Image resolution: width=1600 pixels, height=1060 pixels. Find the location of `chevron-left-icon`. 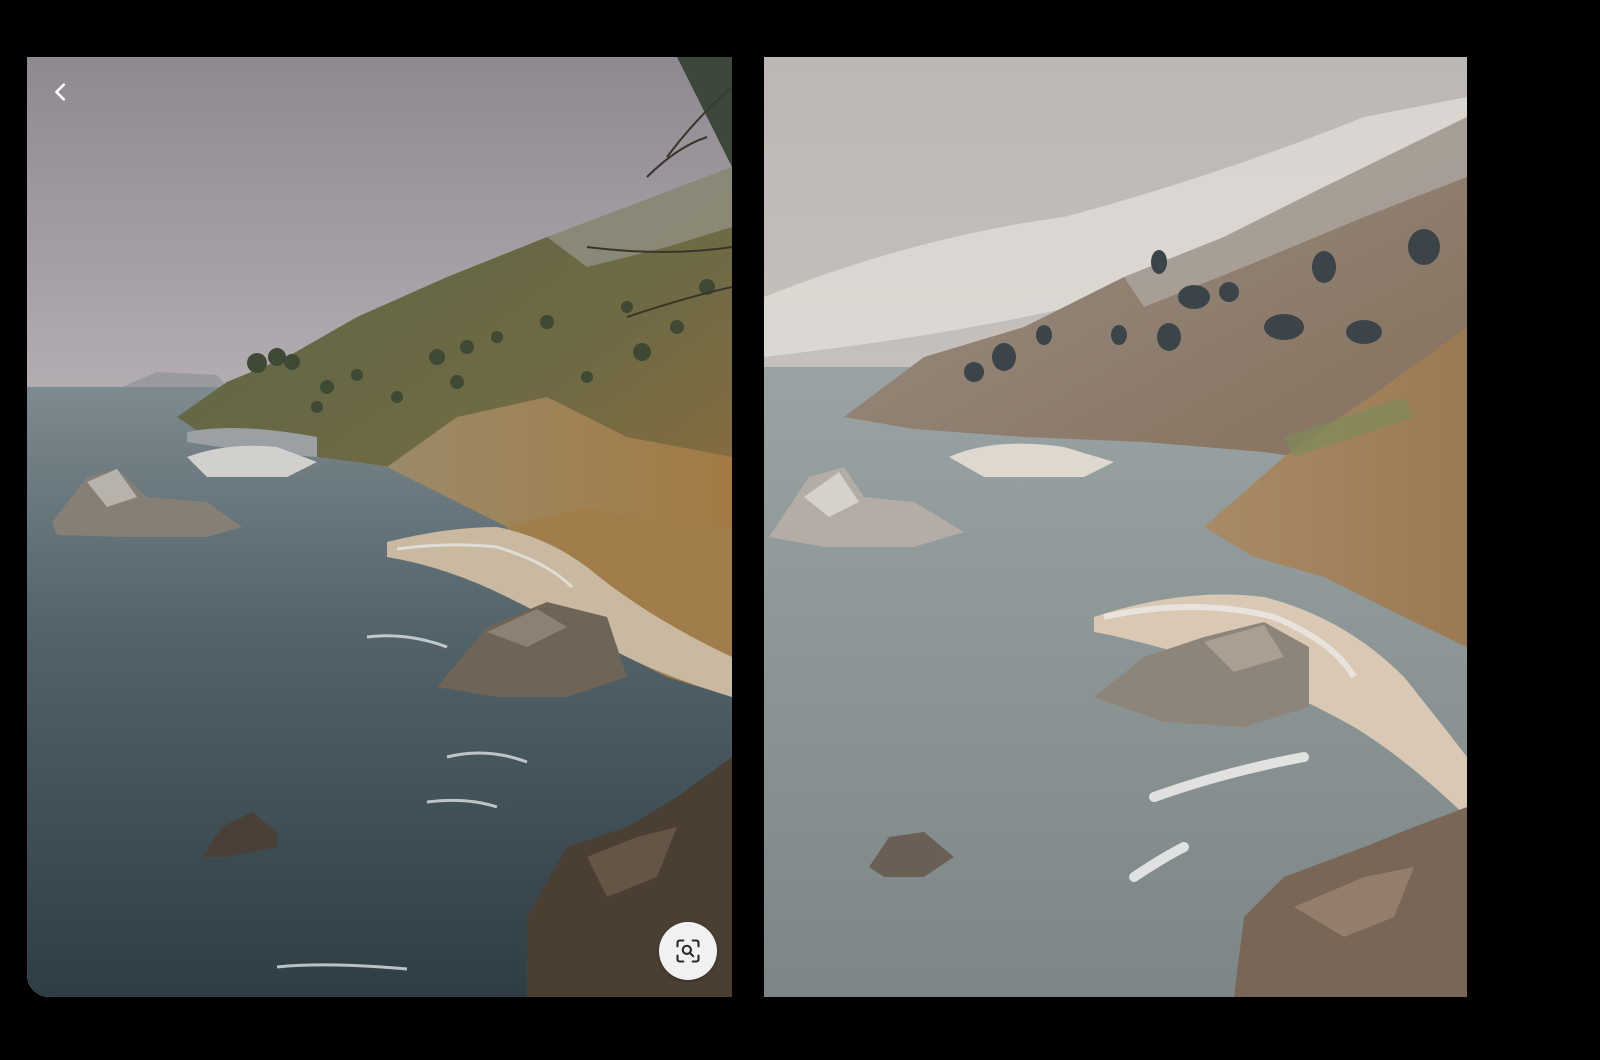

chevron-left-icon is located at coordinates (60, 92).